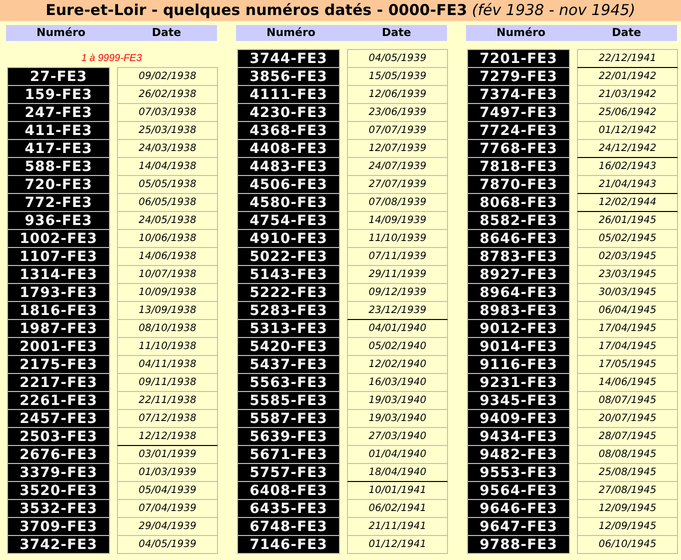  I want to click on plate-number-cell: 8927-FE3, so click(518, 275).